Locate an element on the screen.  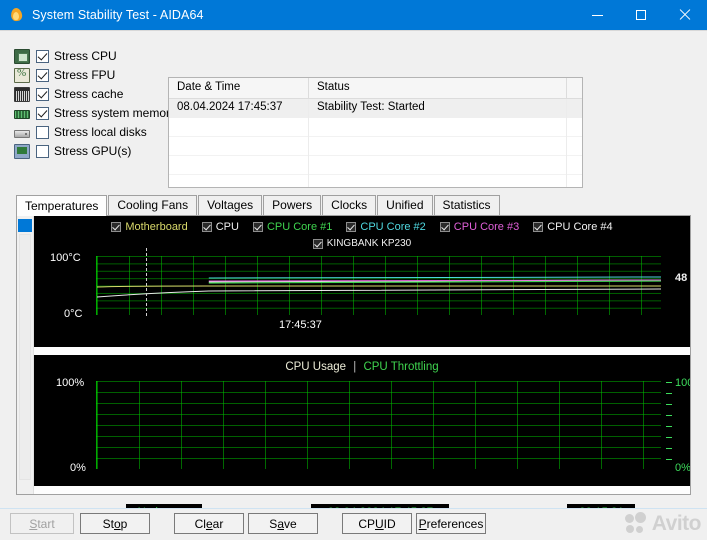
stress-option-fpu: Stress FPU is located at coordinates (89, 75).